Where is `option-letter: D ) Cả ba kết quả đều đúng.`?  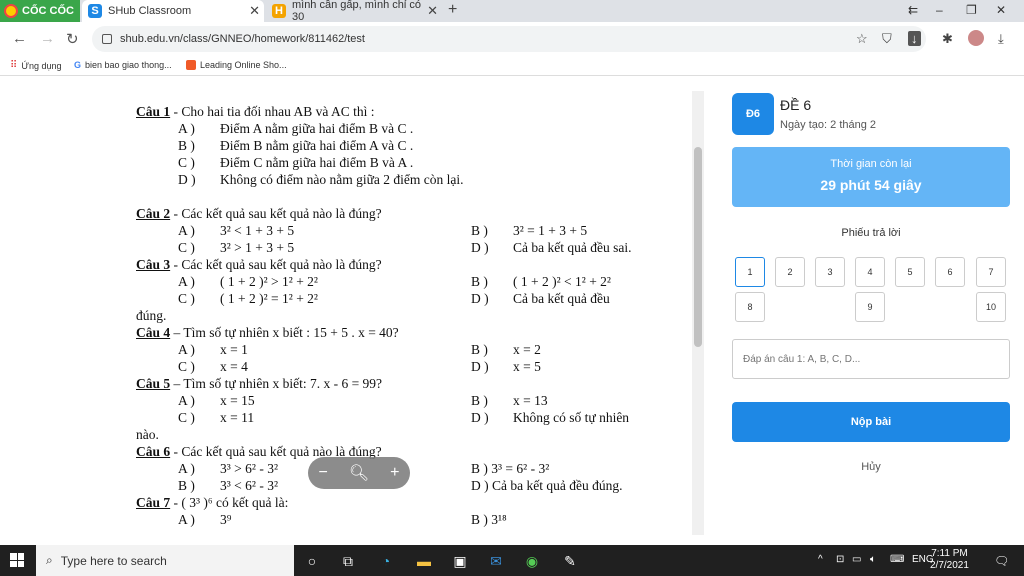
option-letter: D ) Cả ba kết quả đều đúng. is located at coordinates (547, 485).